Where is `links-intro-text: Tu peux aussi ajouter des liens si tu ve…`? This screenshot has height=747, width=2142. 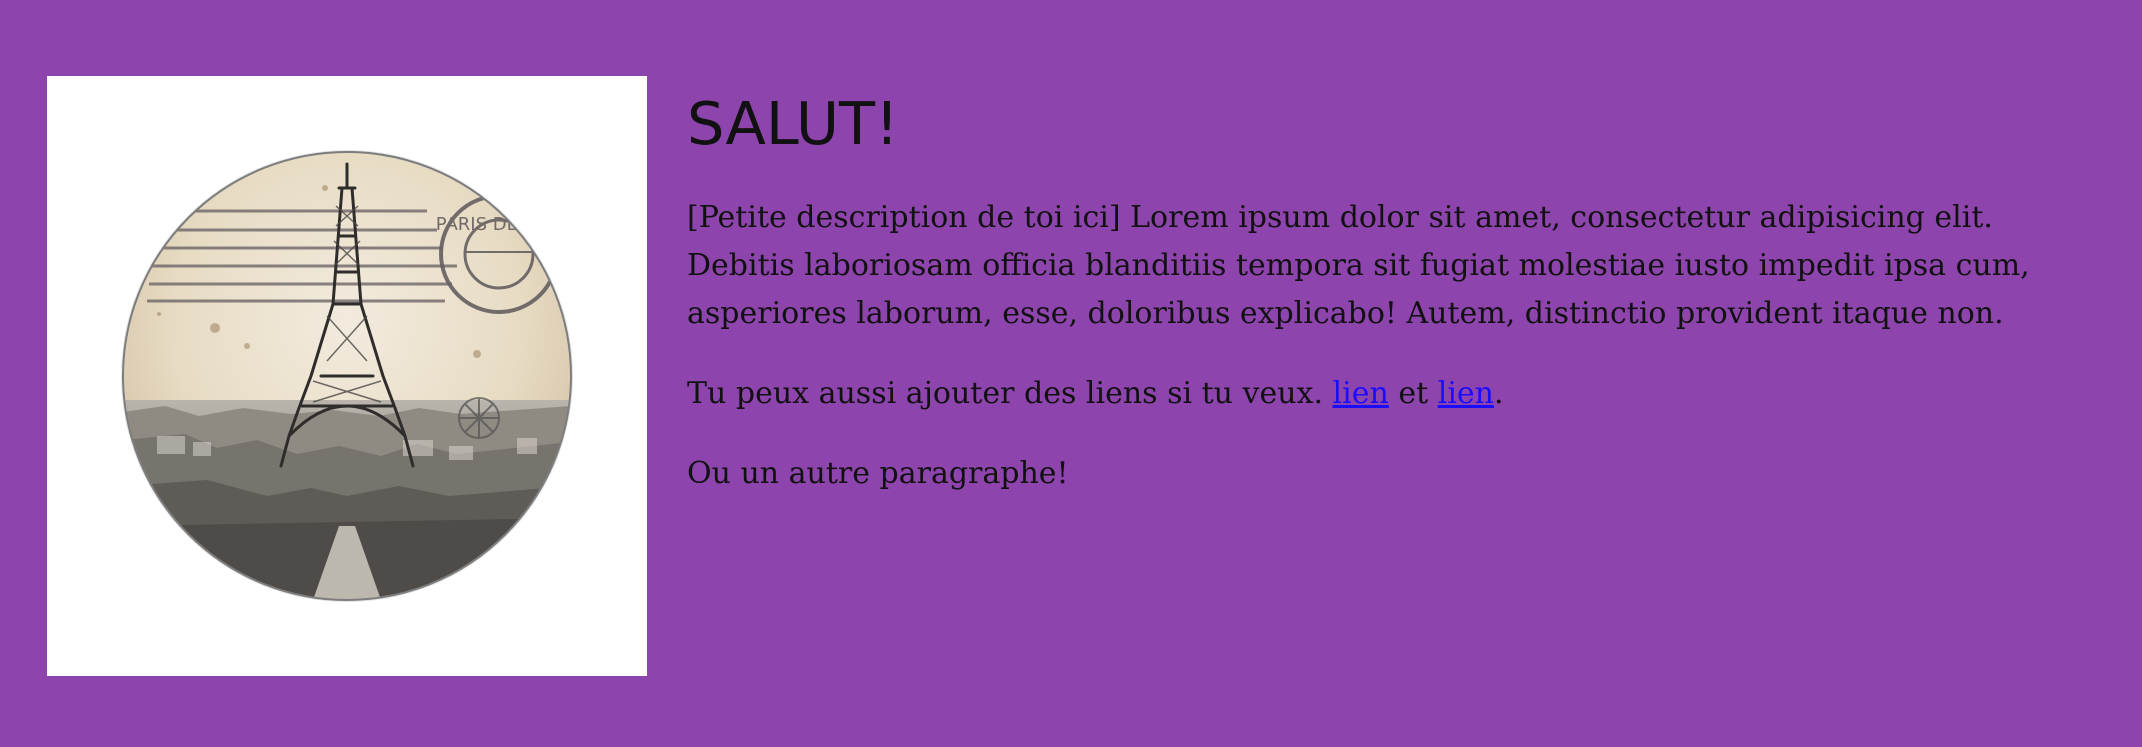
links-intro-text: Tu peux aussi ajouter des liens si tu ve… is located at coordinates (1005, 393).